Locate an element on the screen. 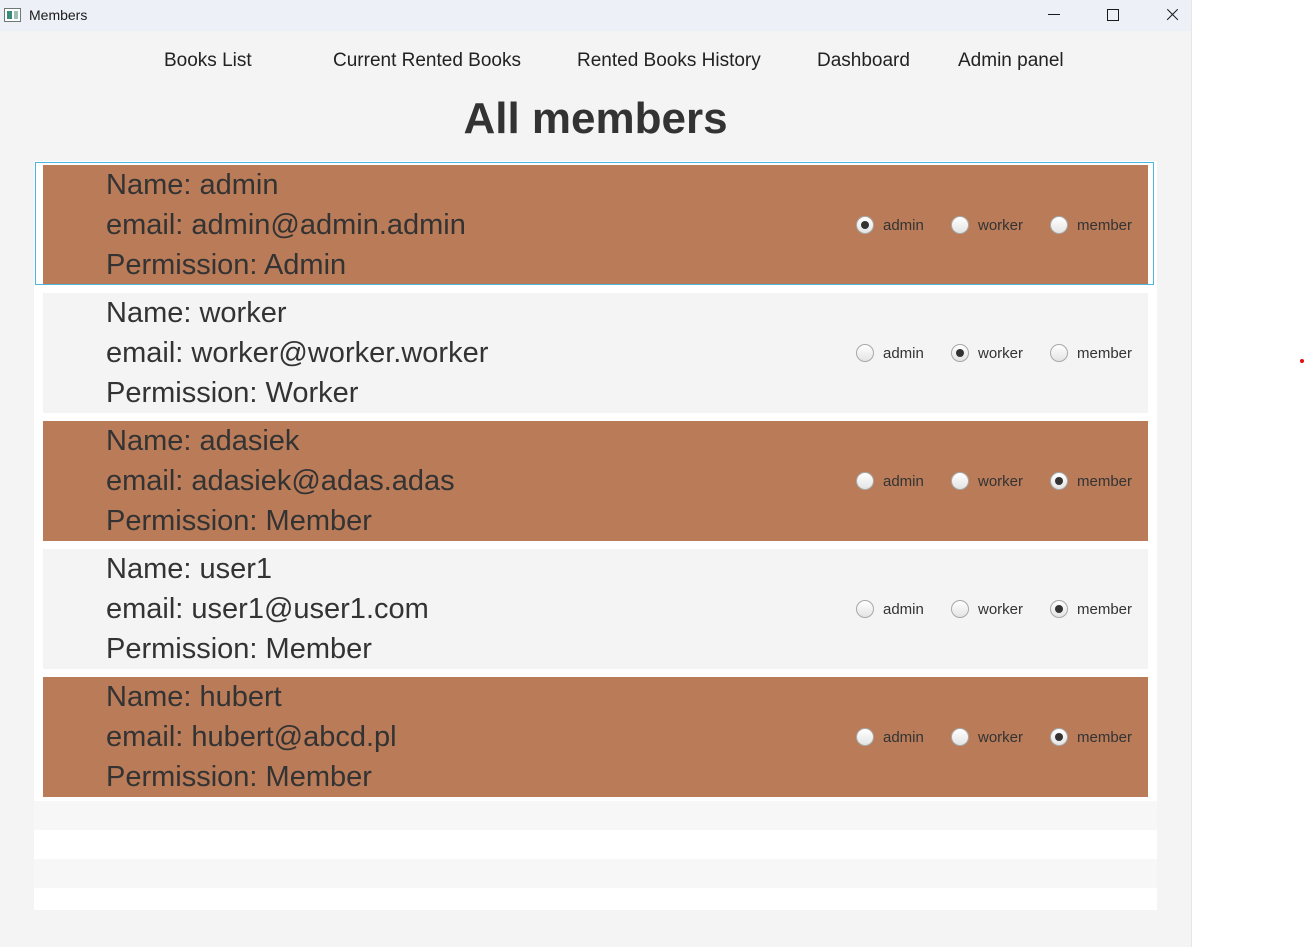  close-icon is located at coordinates (1172, 15).